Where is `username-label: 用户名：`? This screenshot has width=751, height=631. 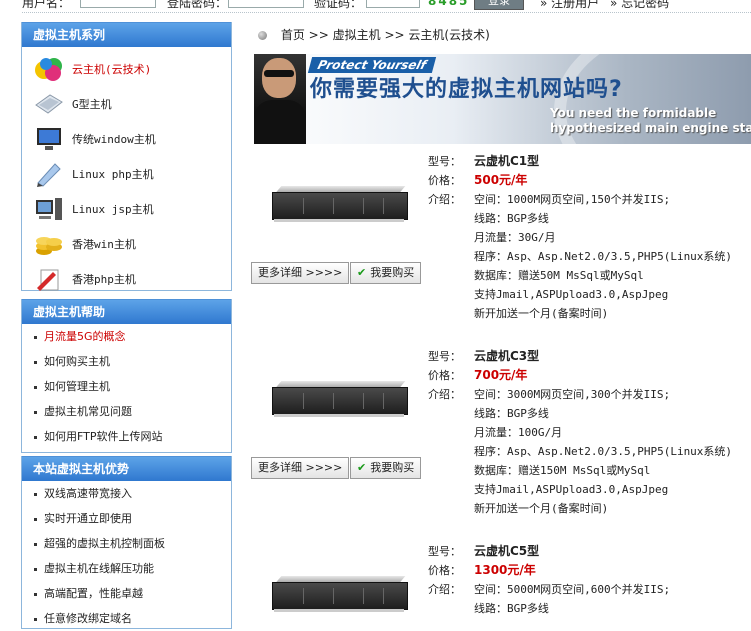
username-label: 用户名： is located at coordinates (46, 5).